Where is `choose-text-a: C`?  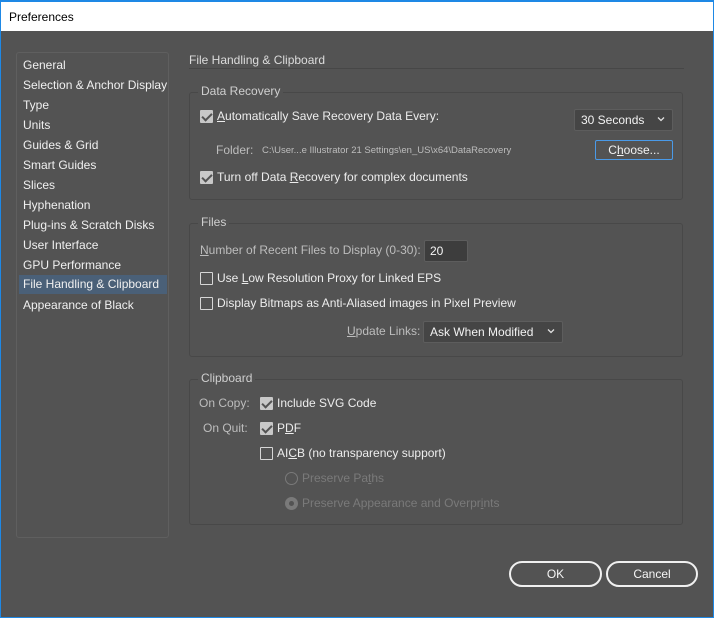 choose-text-a: C is located at coordinates (612, 150).